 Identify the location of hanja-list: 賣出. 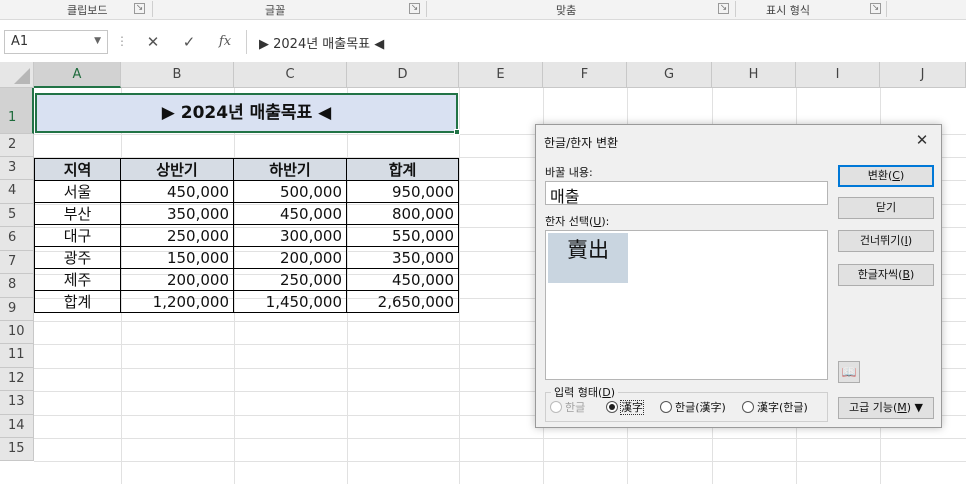
(686, 305).